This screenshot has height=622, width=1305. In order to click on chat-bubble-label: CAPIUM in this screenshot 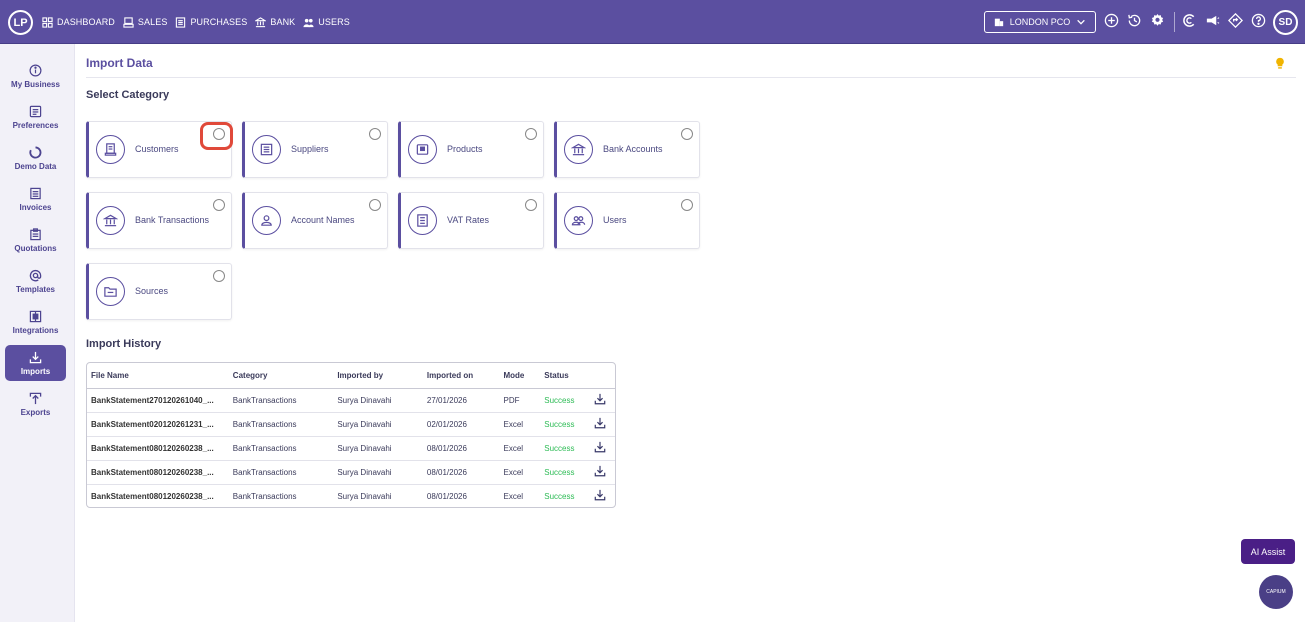, I will do `click(1276, 592)`.